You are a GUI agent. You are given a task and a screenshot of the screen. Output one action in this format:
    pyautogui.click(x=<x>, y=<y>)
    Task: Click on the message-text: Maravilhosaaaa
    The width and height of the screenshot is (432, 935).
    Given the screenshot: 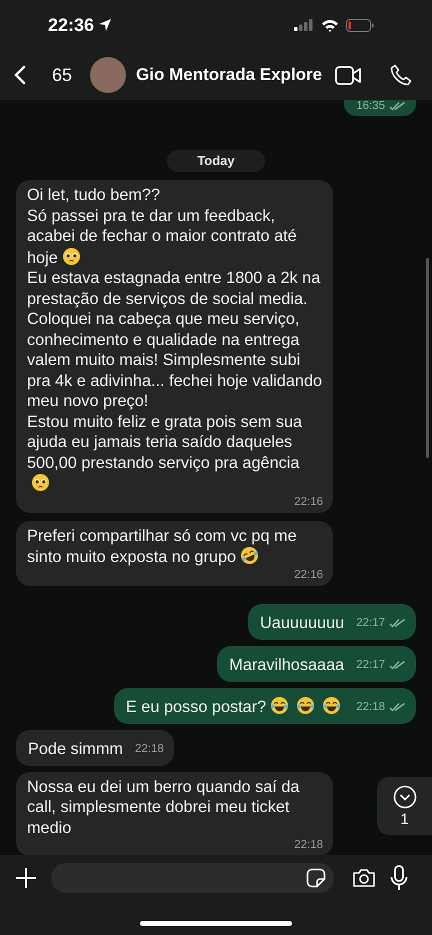 What is the action you would take?
    pyautogui.click(x=286, y=665)
    